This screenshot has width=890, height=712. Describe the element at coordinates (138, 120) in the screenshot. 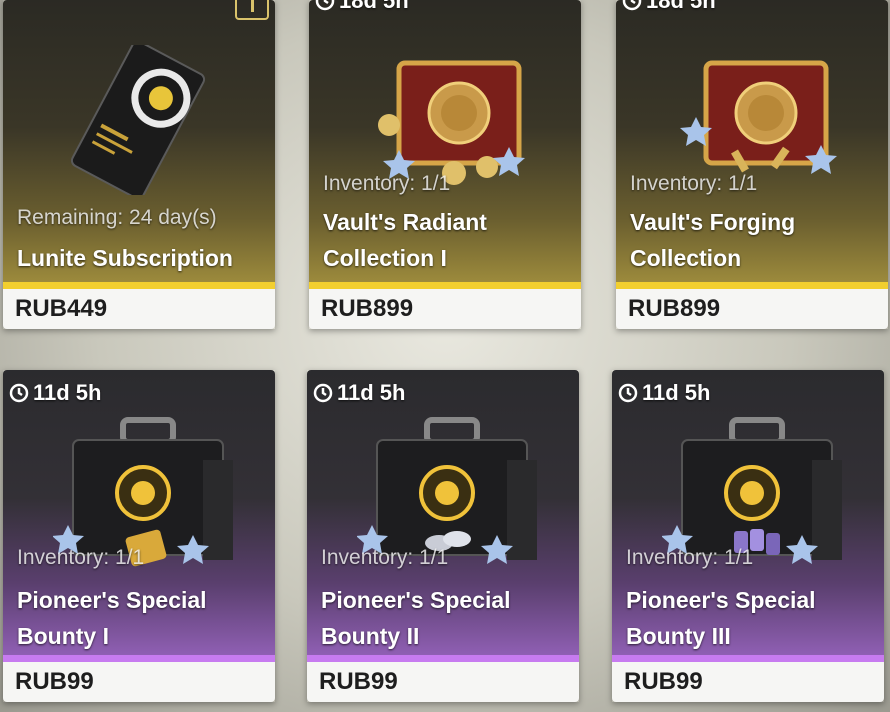

I see `subscription-card-image` at that location.